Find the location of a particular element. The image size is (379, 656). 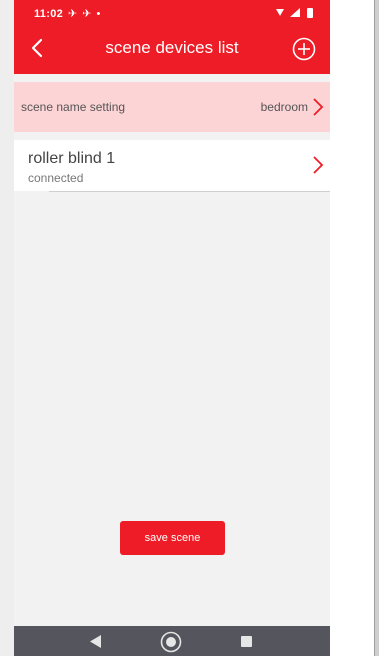

device-name: roller blind 1 is located at coordinates (72, 158).